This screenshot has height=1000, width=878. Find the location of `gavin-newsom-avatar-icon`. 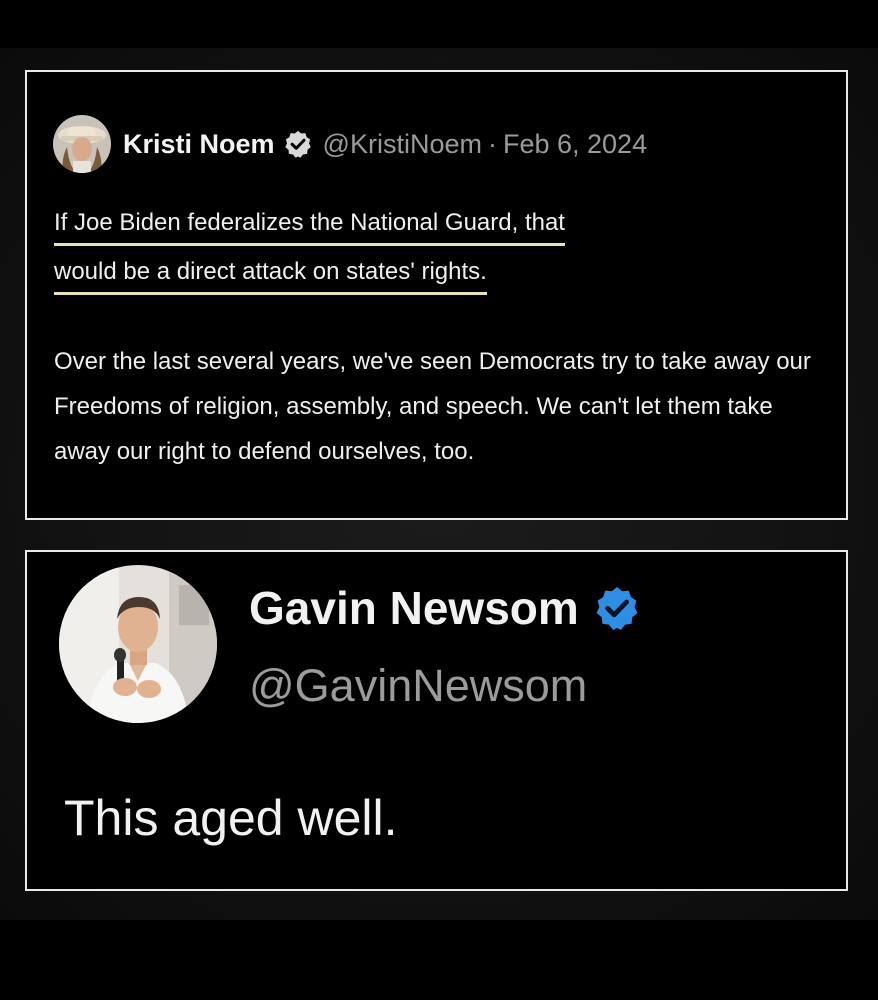

gavin-newsom-avatar-icon is located at coordinates (138, 644).